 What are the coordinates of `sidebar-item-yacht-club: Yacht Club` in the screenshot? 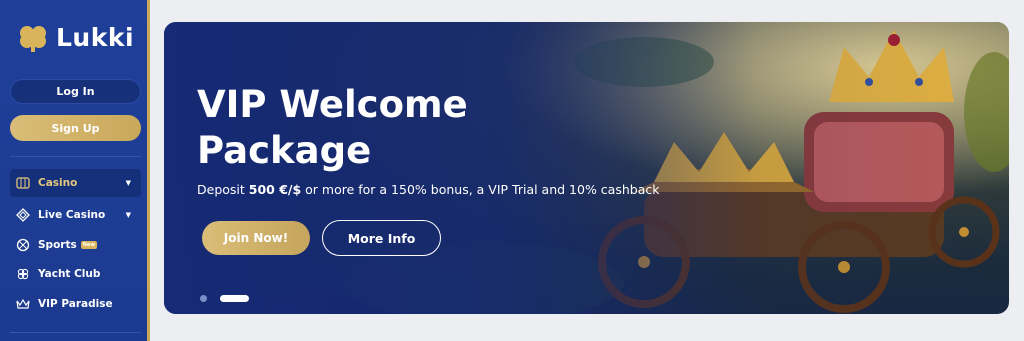 It's located at (75, 274).